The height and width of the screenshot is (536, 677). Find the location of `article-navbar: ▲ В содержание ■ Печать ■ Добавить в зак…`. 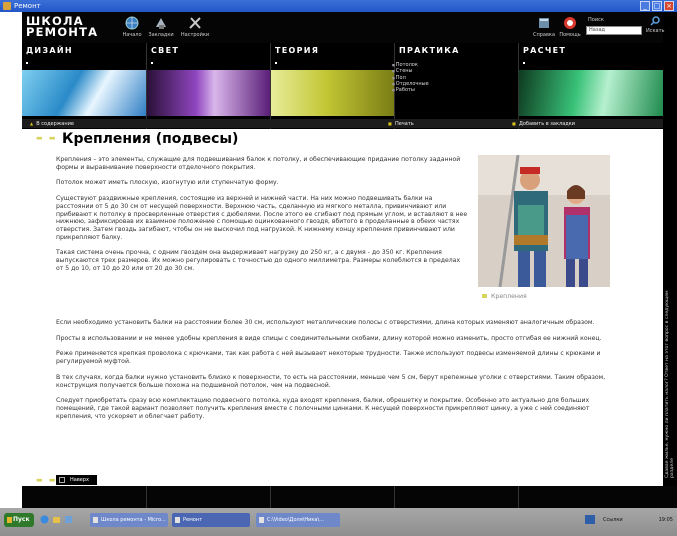

article-navbar: ▲ В содержание ■ Печать ■ Добавить в зак… is located at coordinates (342, 123).